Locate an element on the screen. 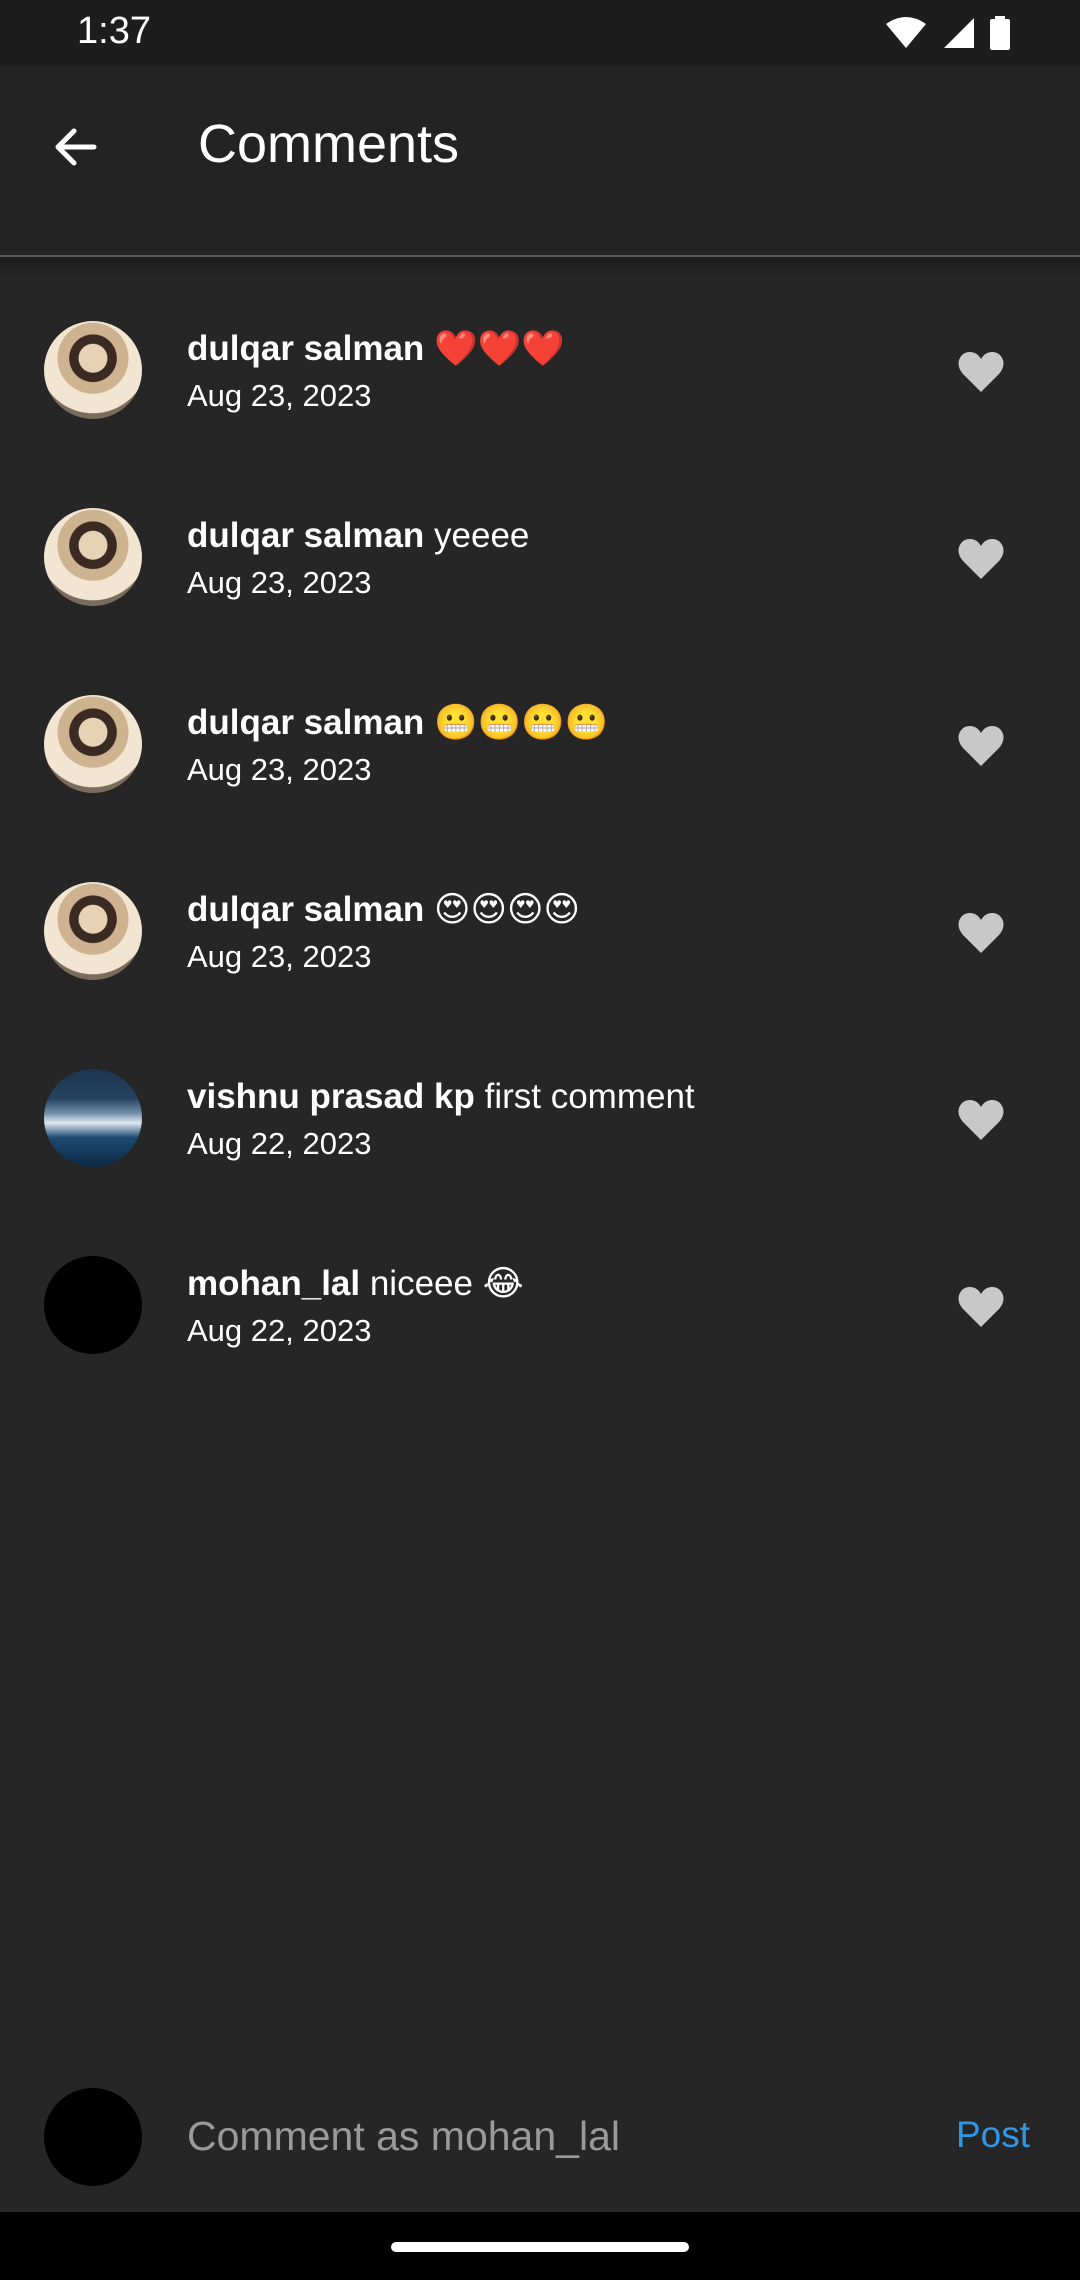 This screenshot has height=2280, width=1080. comment-body: 😬😬😬😬 is located at coordinates (521, 722).